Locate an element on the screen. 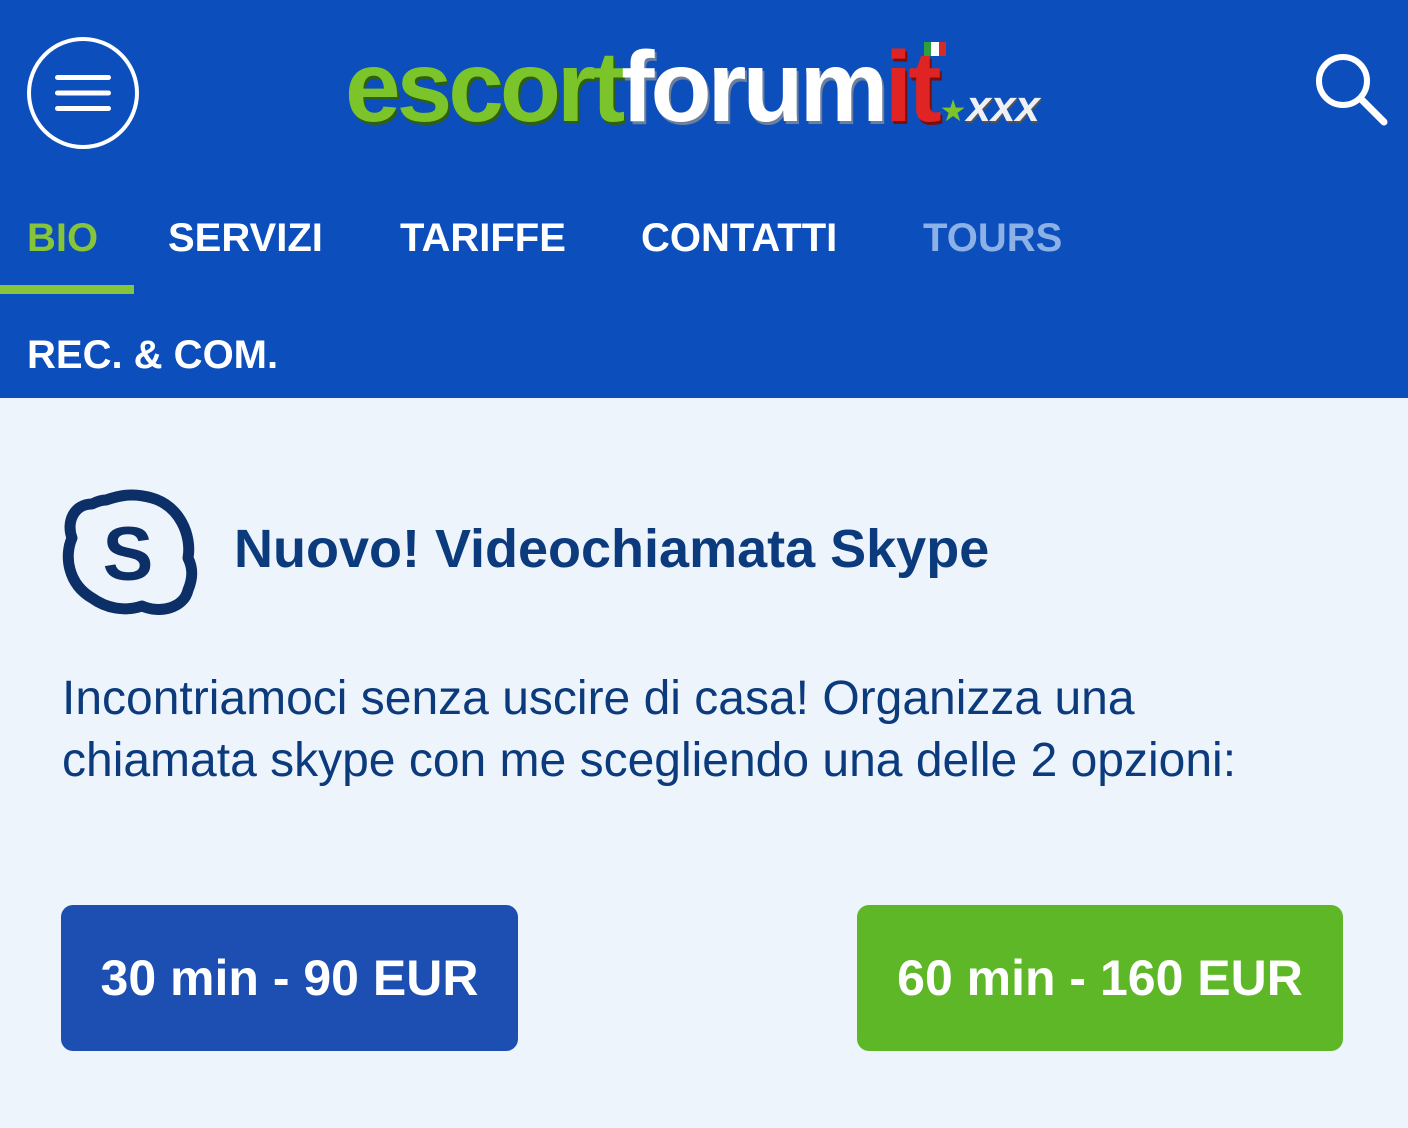 This screenshot has width=1408, height=1128. tab-rec-com: REC. & COM. is located at coordinates (152, 355).